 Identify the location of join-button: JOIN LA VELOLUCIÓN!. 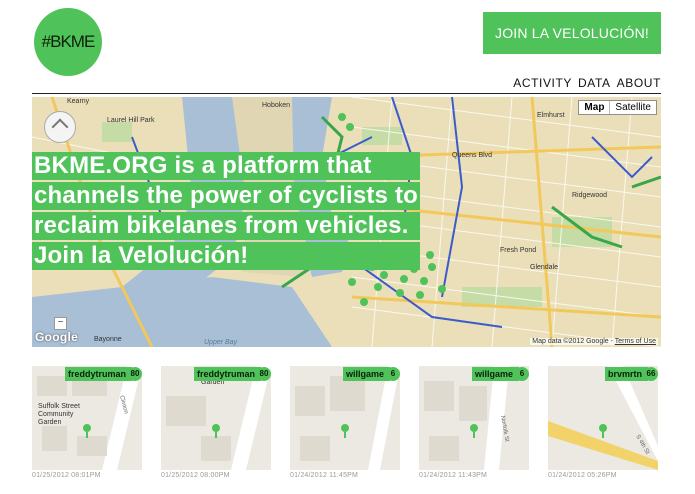
(572, 33).